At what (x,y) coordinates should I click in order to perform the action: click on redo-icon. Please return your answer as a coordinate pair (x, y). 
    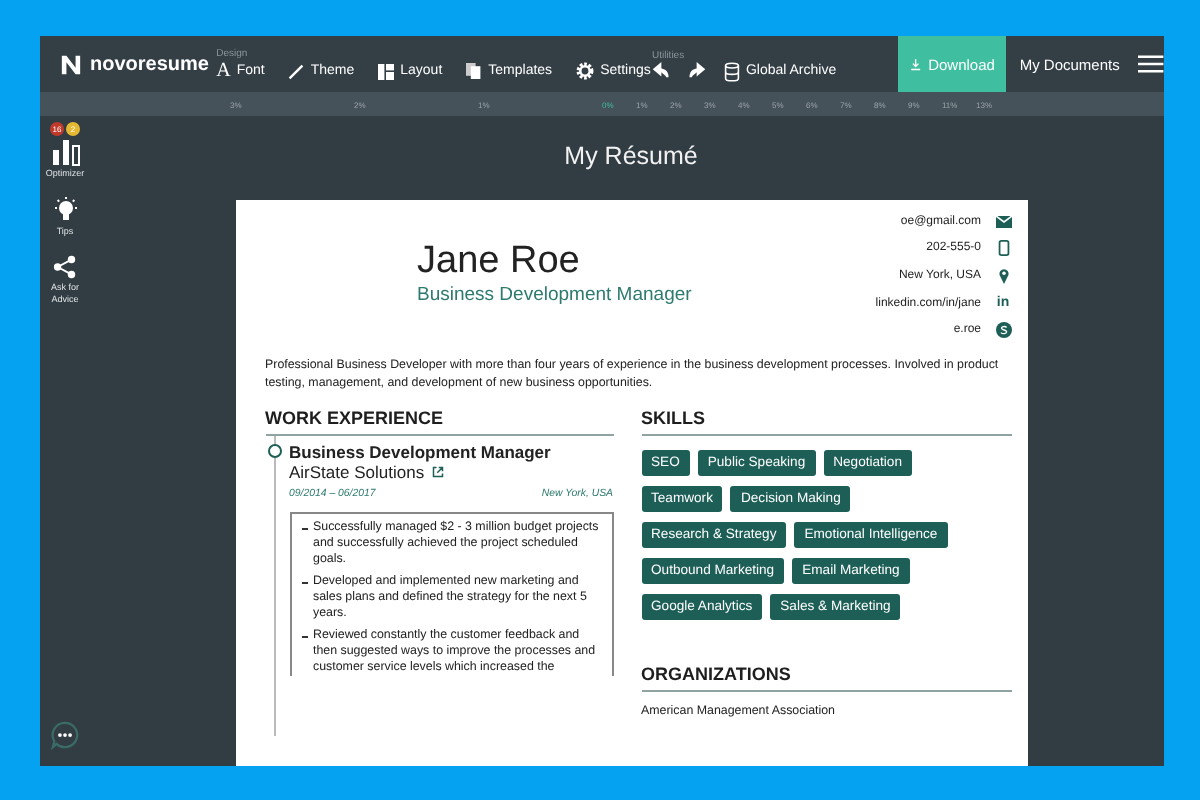
    Looking at the image, I should click on (696, 71).